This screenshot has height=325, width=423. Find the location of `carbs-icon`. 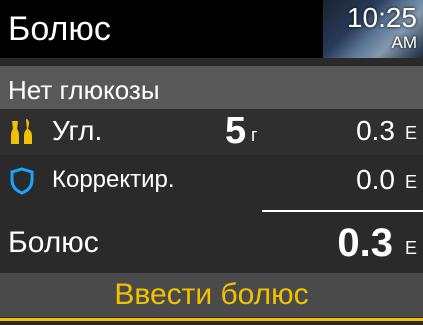

carbs-icon is located at coordinates (22, 132).